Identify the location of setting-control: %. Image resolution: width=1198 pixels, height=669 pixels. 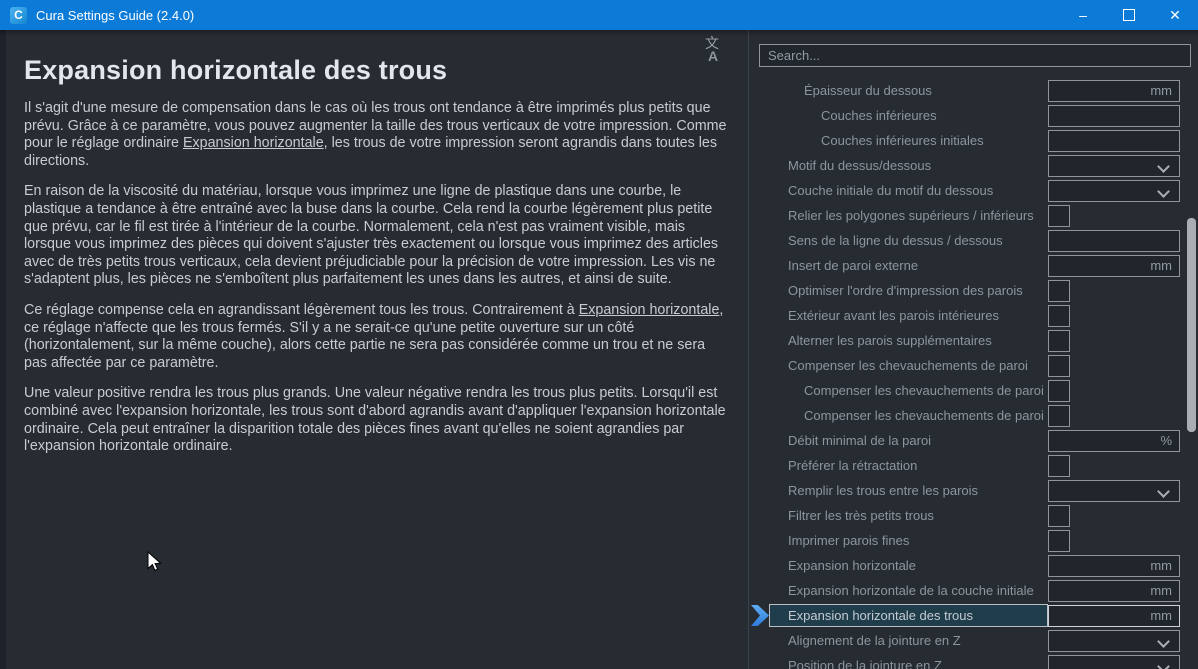
(1114, 440).